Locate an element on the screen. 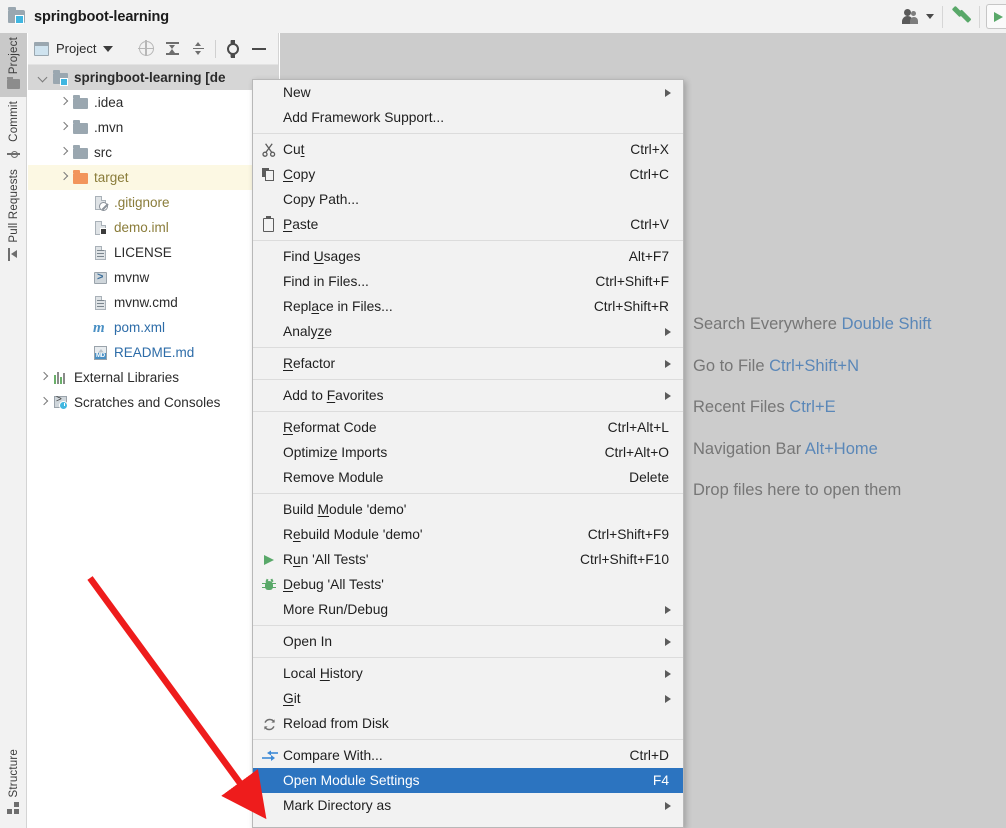  menu-item-add-to-favorites: Add to Favorites is located at coordinates (468, 395).